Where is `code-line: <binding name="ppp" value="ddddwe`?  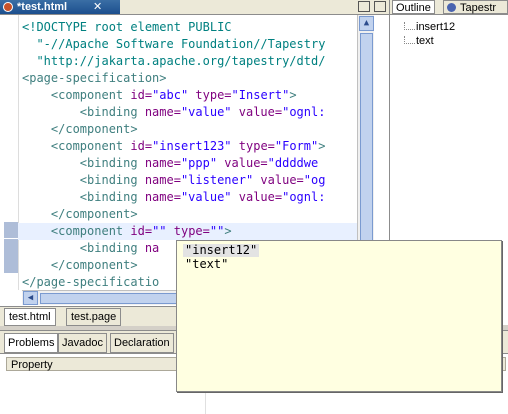 code-line: <binding name="ppp" value="ddddwe is located at coordinates (170, 163).